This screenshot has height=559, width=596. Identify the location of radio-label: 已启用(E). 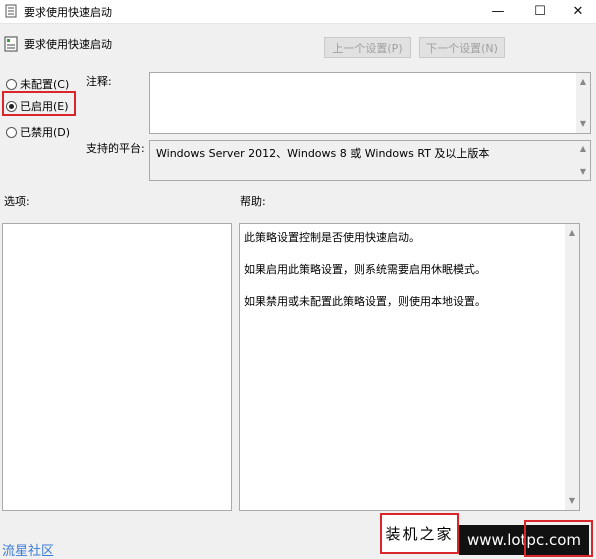
(44, 106).